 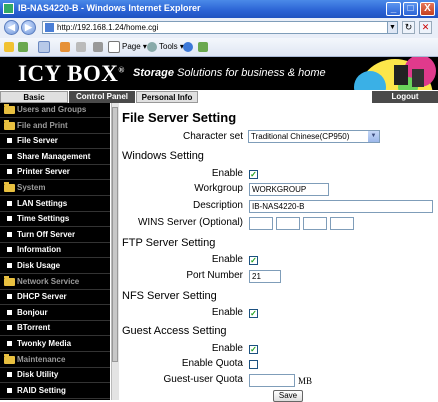 I want to click on main-menu: Basic Control Panel Personal Info Logout, so click(x=219, y=96).